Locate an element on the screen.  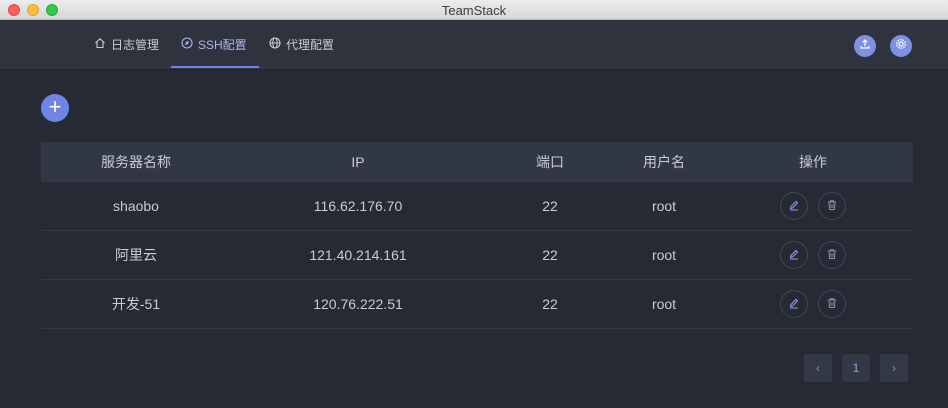
home-icon is located at coordinates (100, 44).